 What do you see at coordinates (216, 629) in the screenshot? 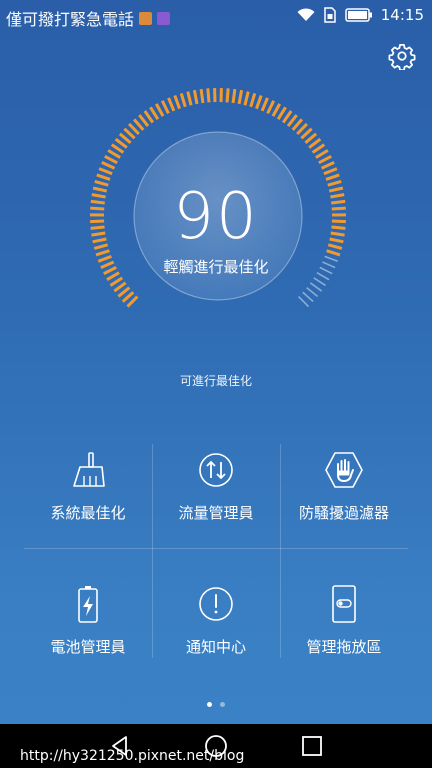
I see `tile-notification-center: 通知中心` at bounding box center [216, 629].